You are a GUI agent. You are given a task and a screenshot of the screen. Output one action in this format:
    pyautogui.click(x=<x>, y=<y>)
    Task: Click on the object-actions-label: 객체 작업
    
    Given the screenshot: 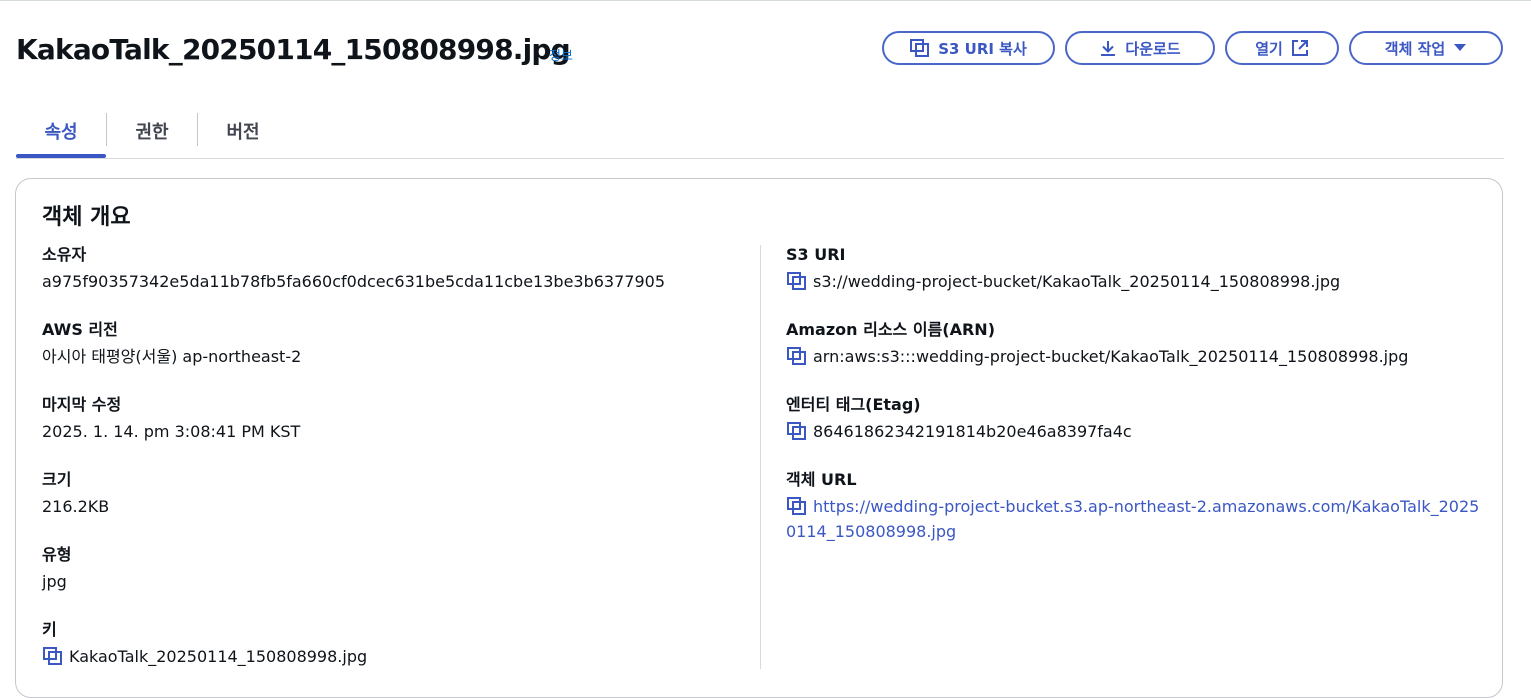 What is the action you would take?
    pyautogui.click(x=1415, y=48)
    